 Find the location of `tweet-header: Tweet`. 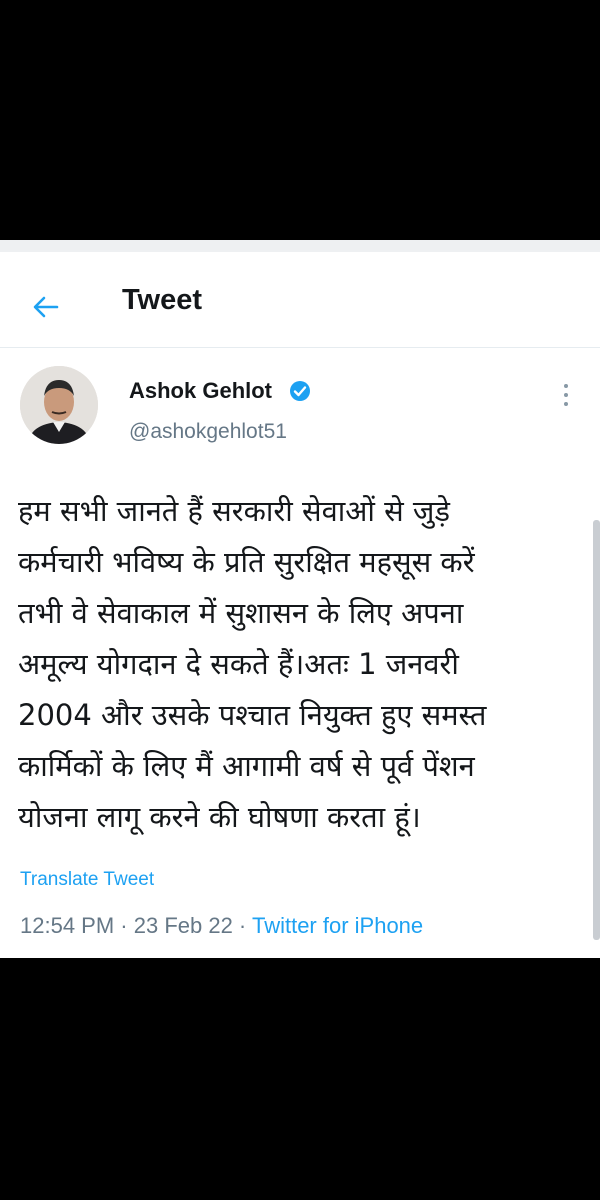

tweet-header: Tweet is located at coordinates (300, 300).